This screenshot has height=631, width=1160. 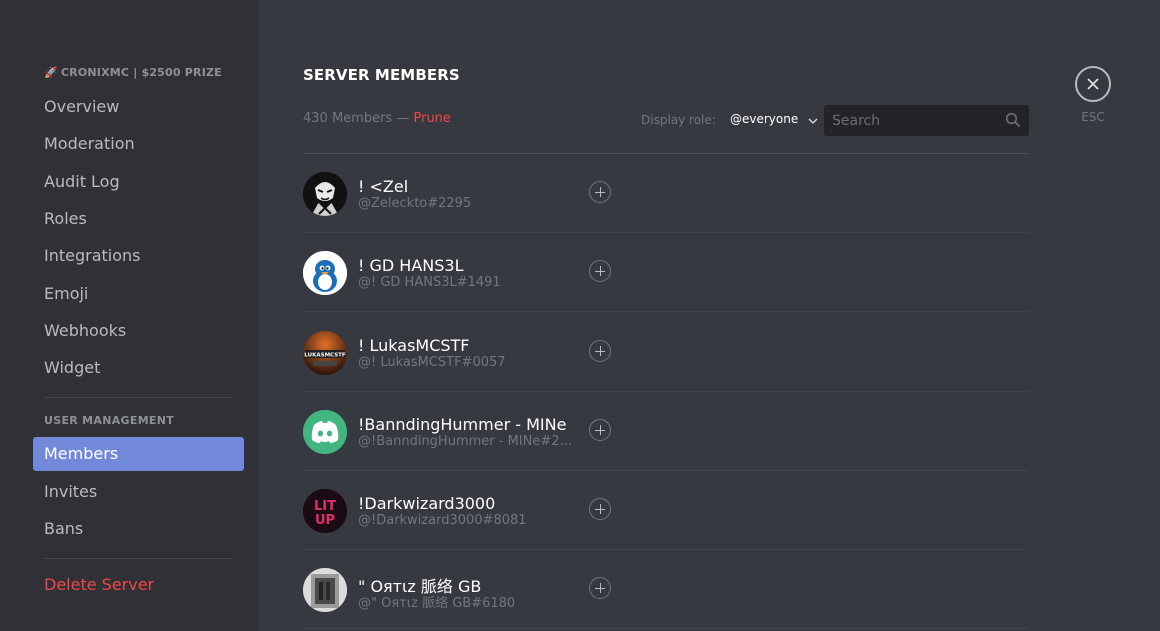 I want to click on display-role-dropdown: @everyone, so click(x=774, y=119).